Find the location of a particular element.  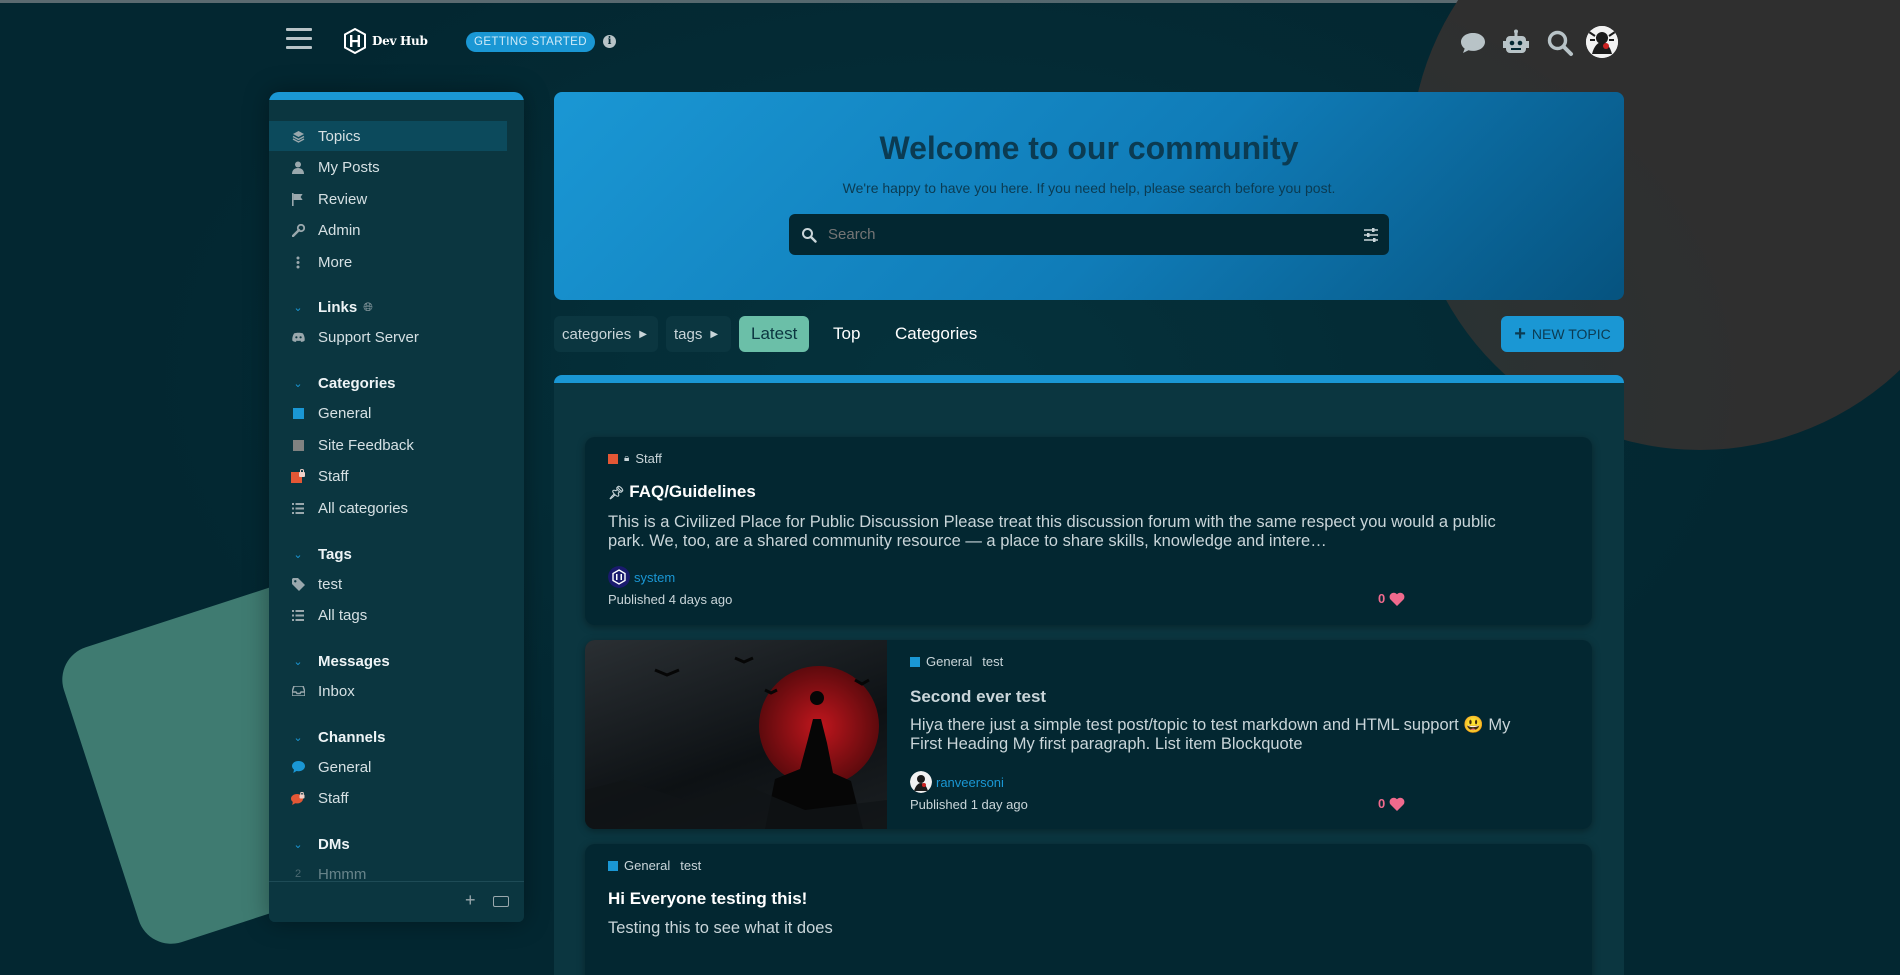

topic-title: 📌︎ FAQ/Guidelines is located at coordinates (682, 492).